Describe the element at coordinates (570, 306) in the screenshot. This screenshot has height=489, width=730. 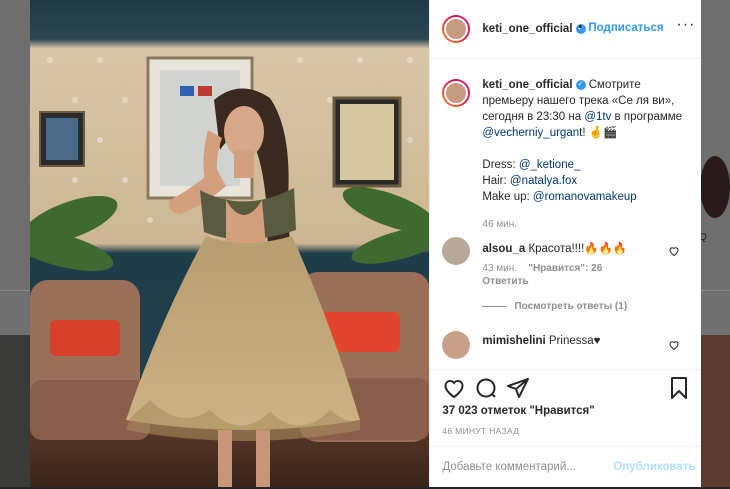
I see `view-replies-text: Посмотреть ответы (1)` at that location.